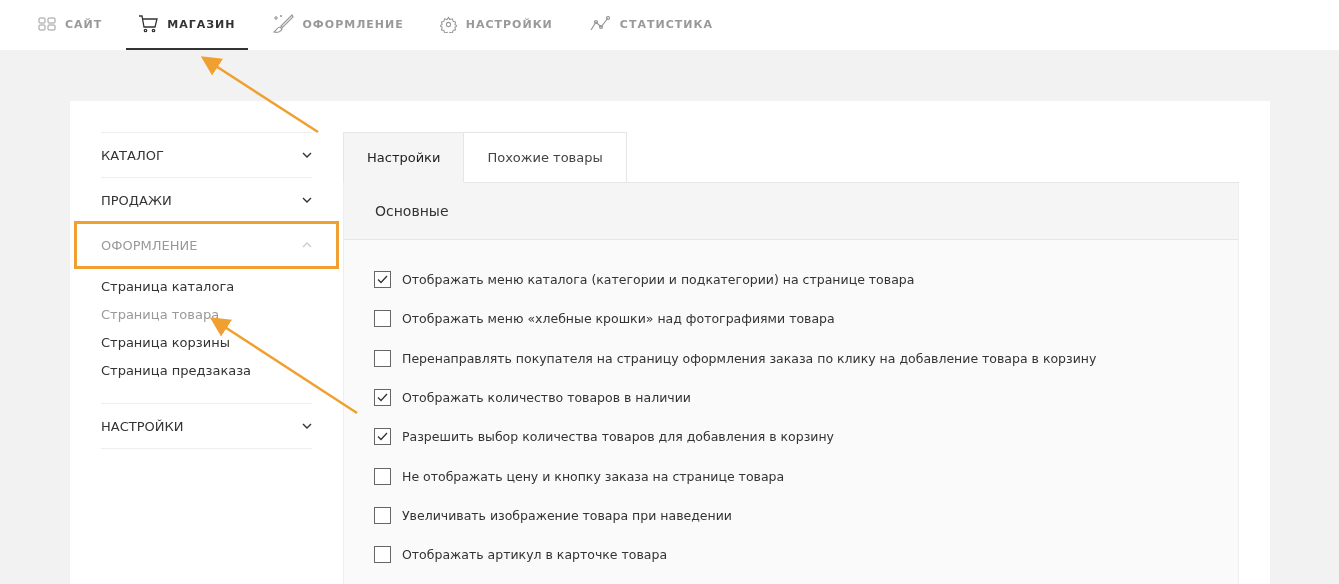  Describe the element at coordinates (404, 157) in the screenshot. I see `tab: Настройки` at that location.